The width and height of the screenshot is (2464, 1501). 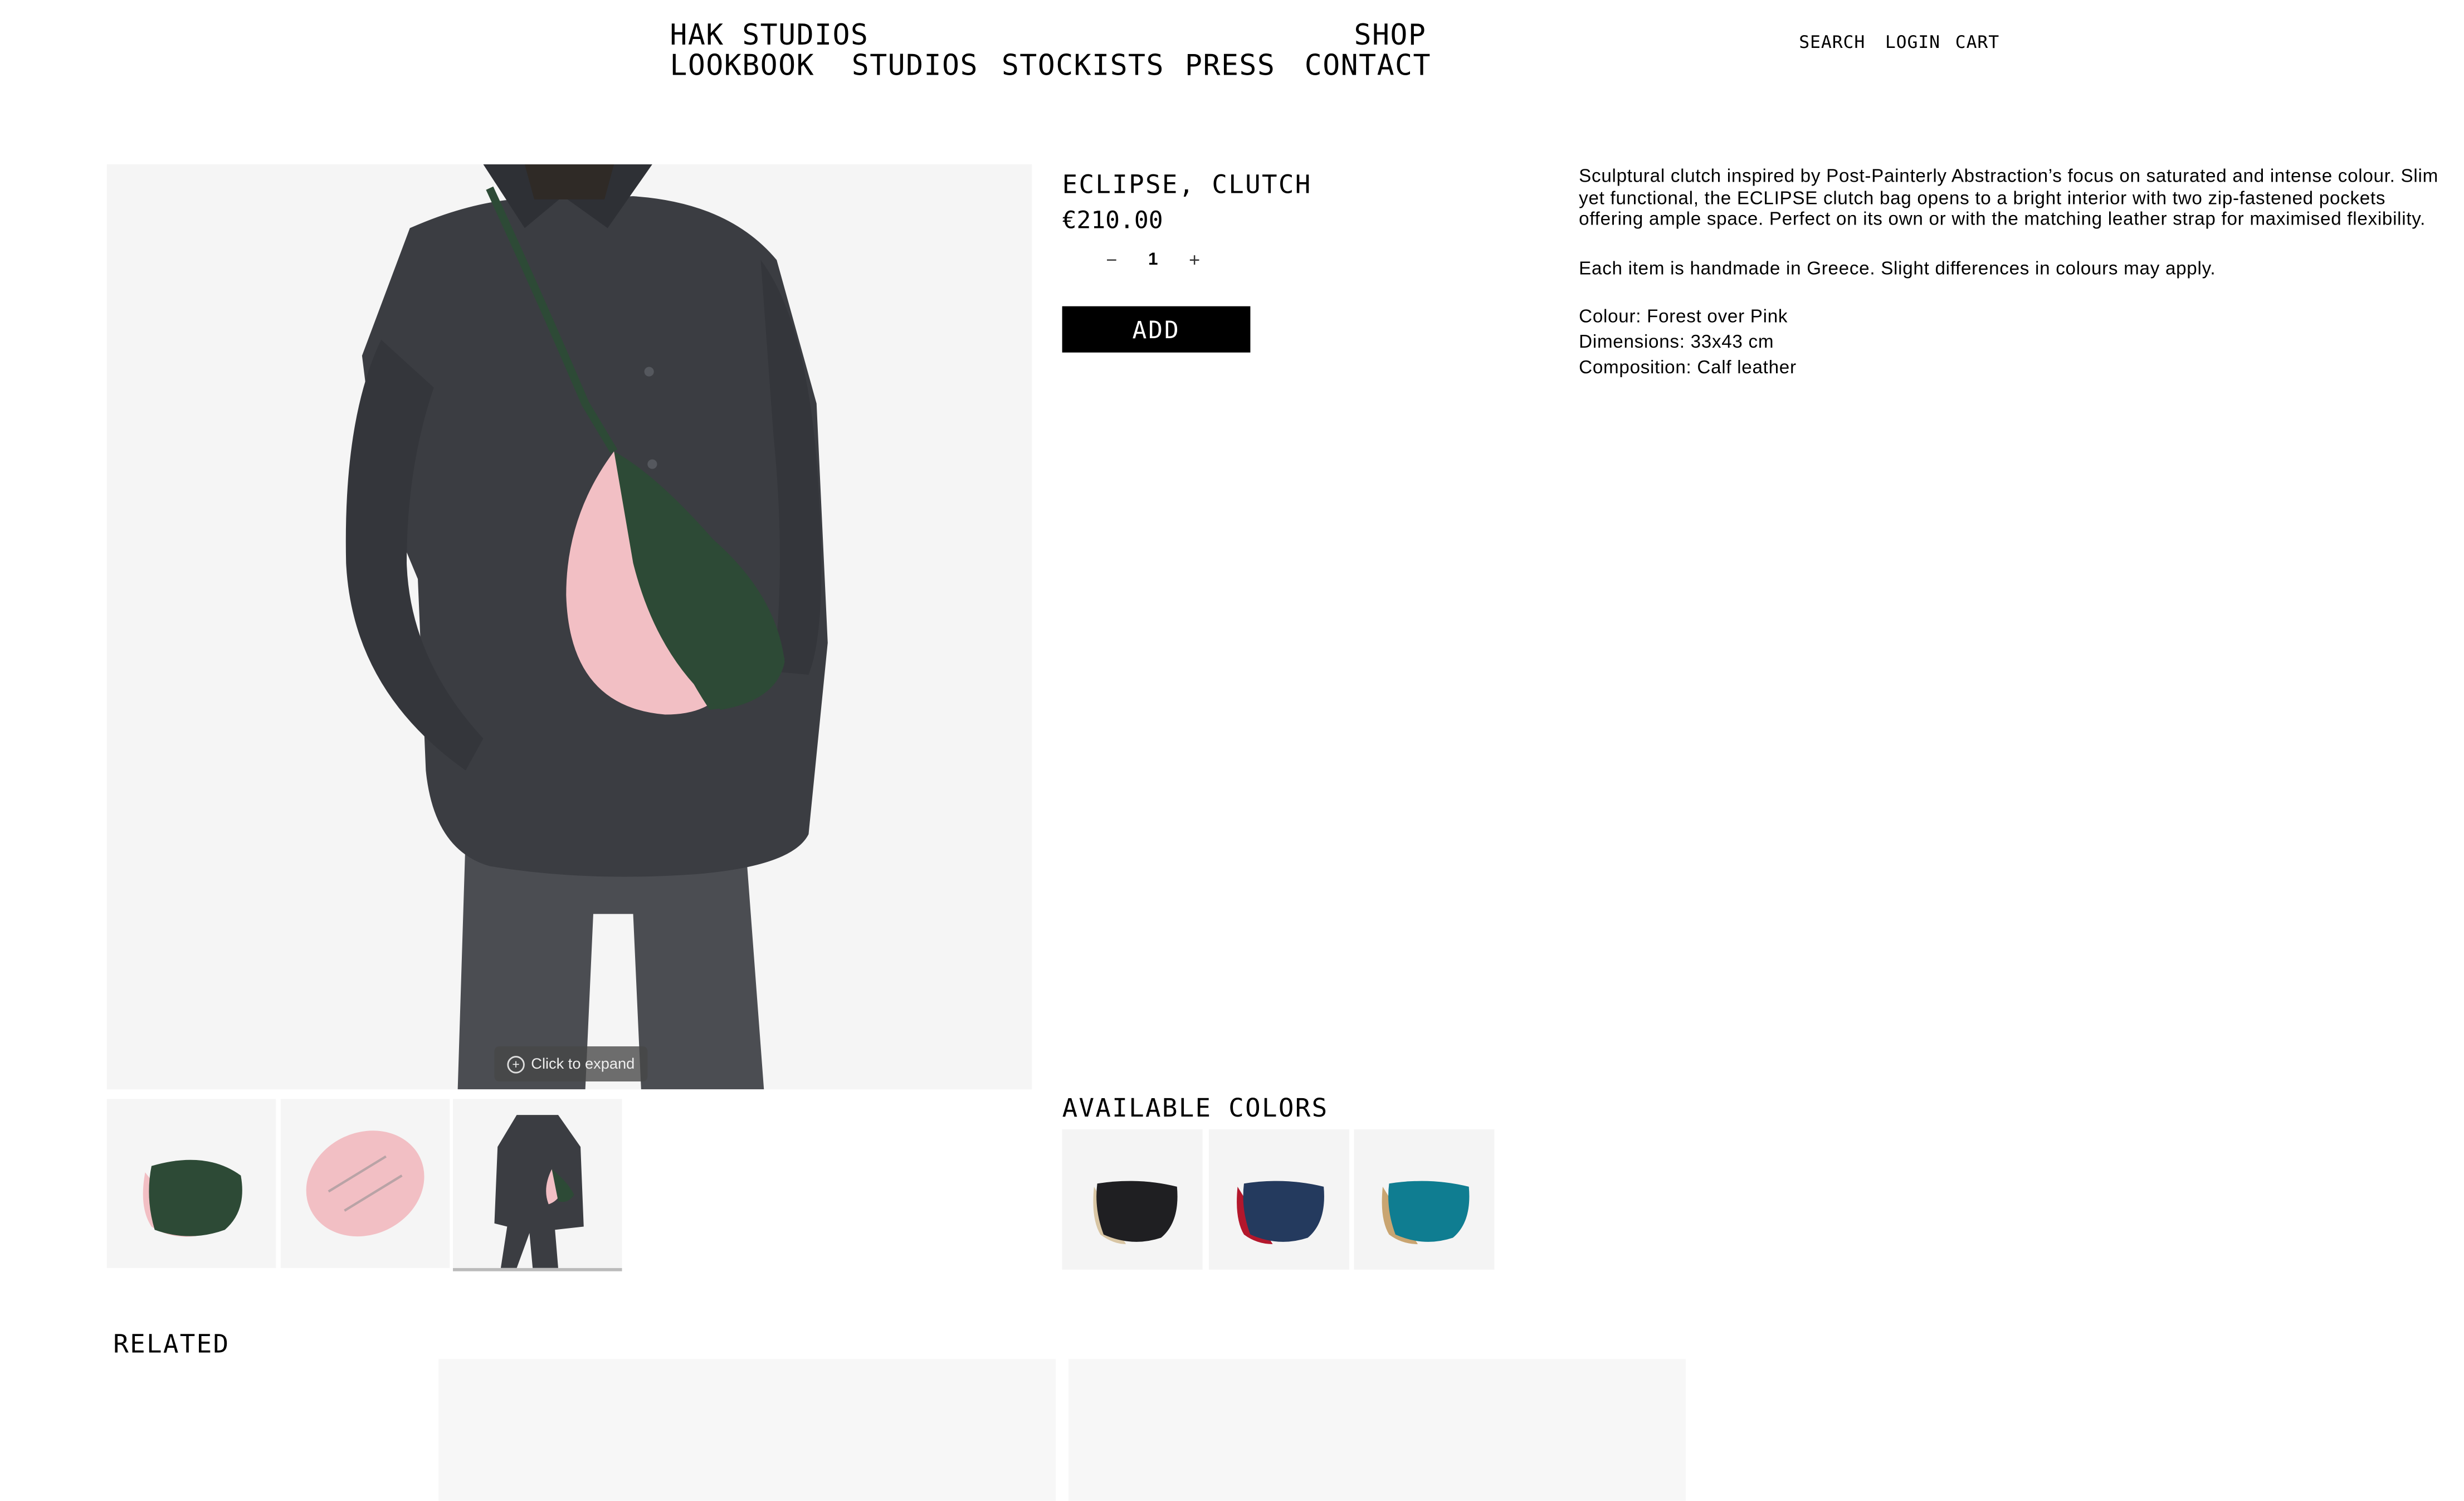 What do you see at coordinates (1281, 1212) in the screenshot?
I see `clutch-navy-swatch` at bounding box center [1281, 1212].